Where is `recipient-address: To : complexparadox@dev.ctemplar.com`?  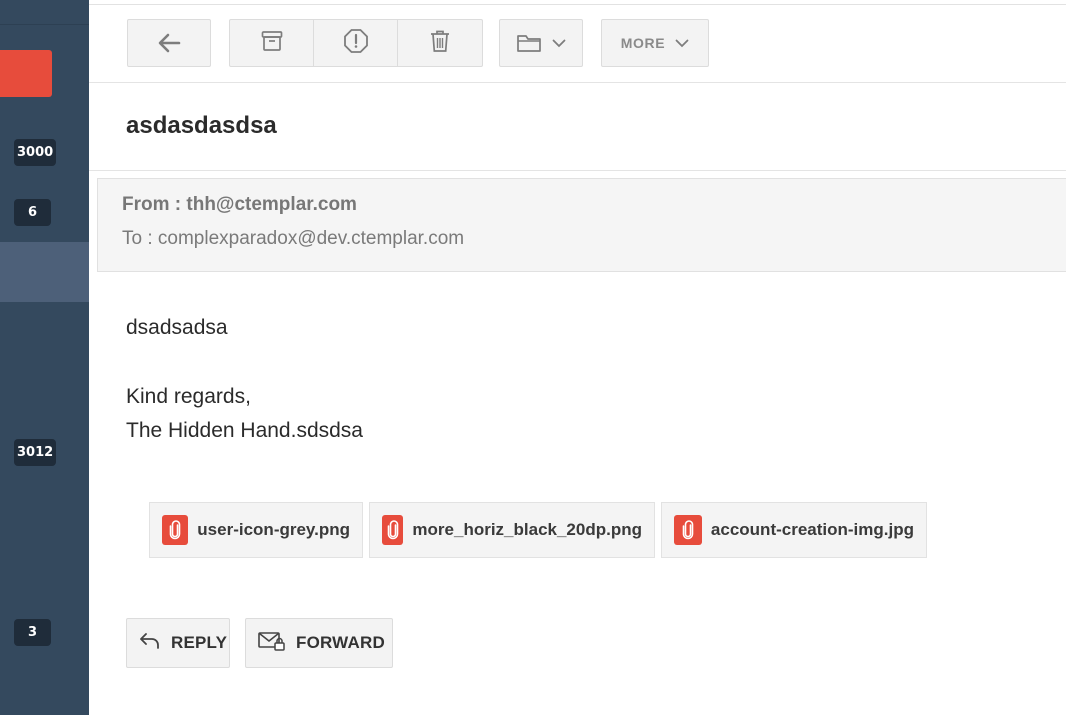 recipient-address: To : complexparadox@dev.ctemplar.com is located at coordinates (293, 238).